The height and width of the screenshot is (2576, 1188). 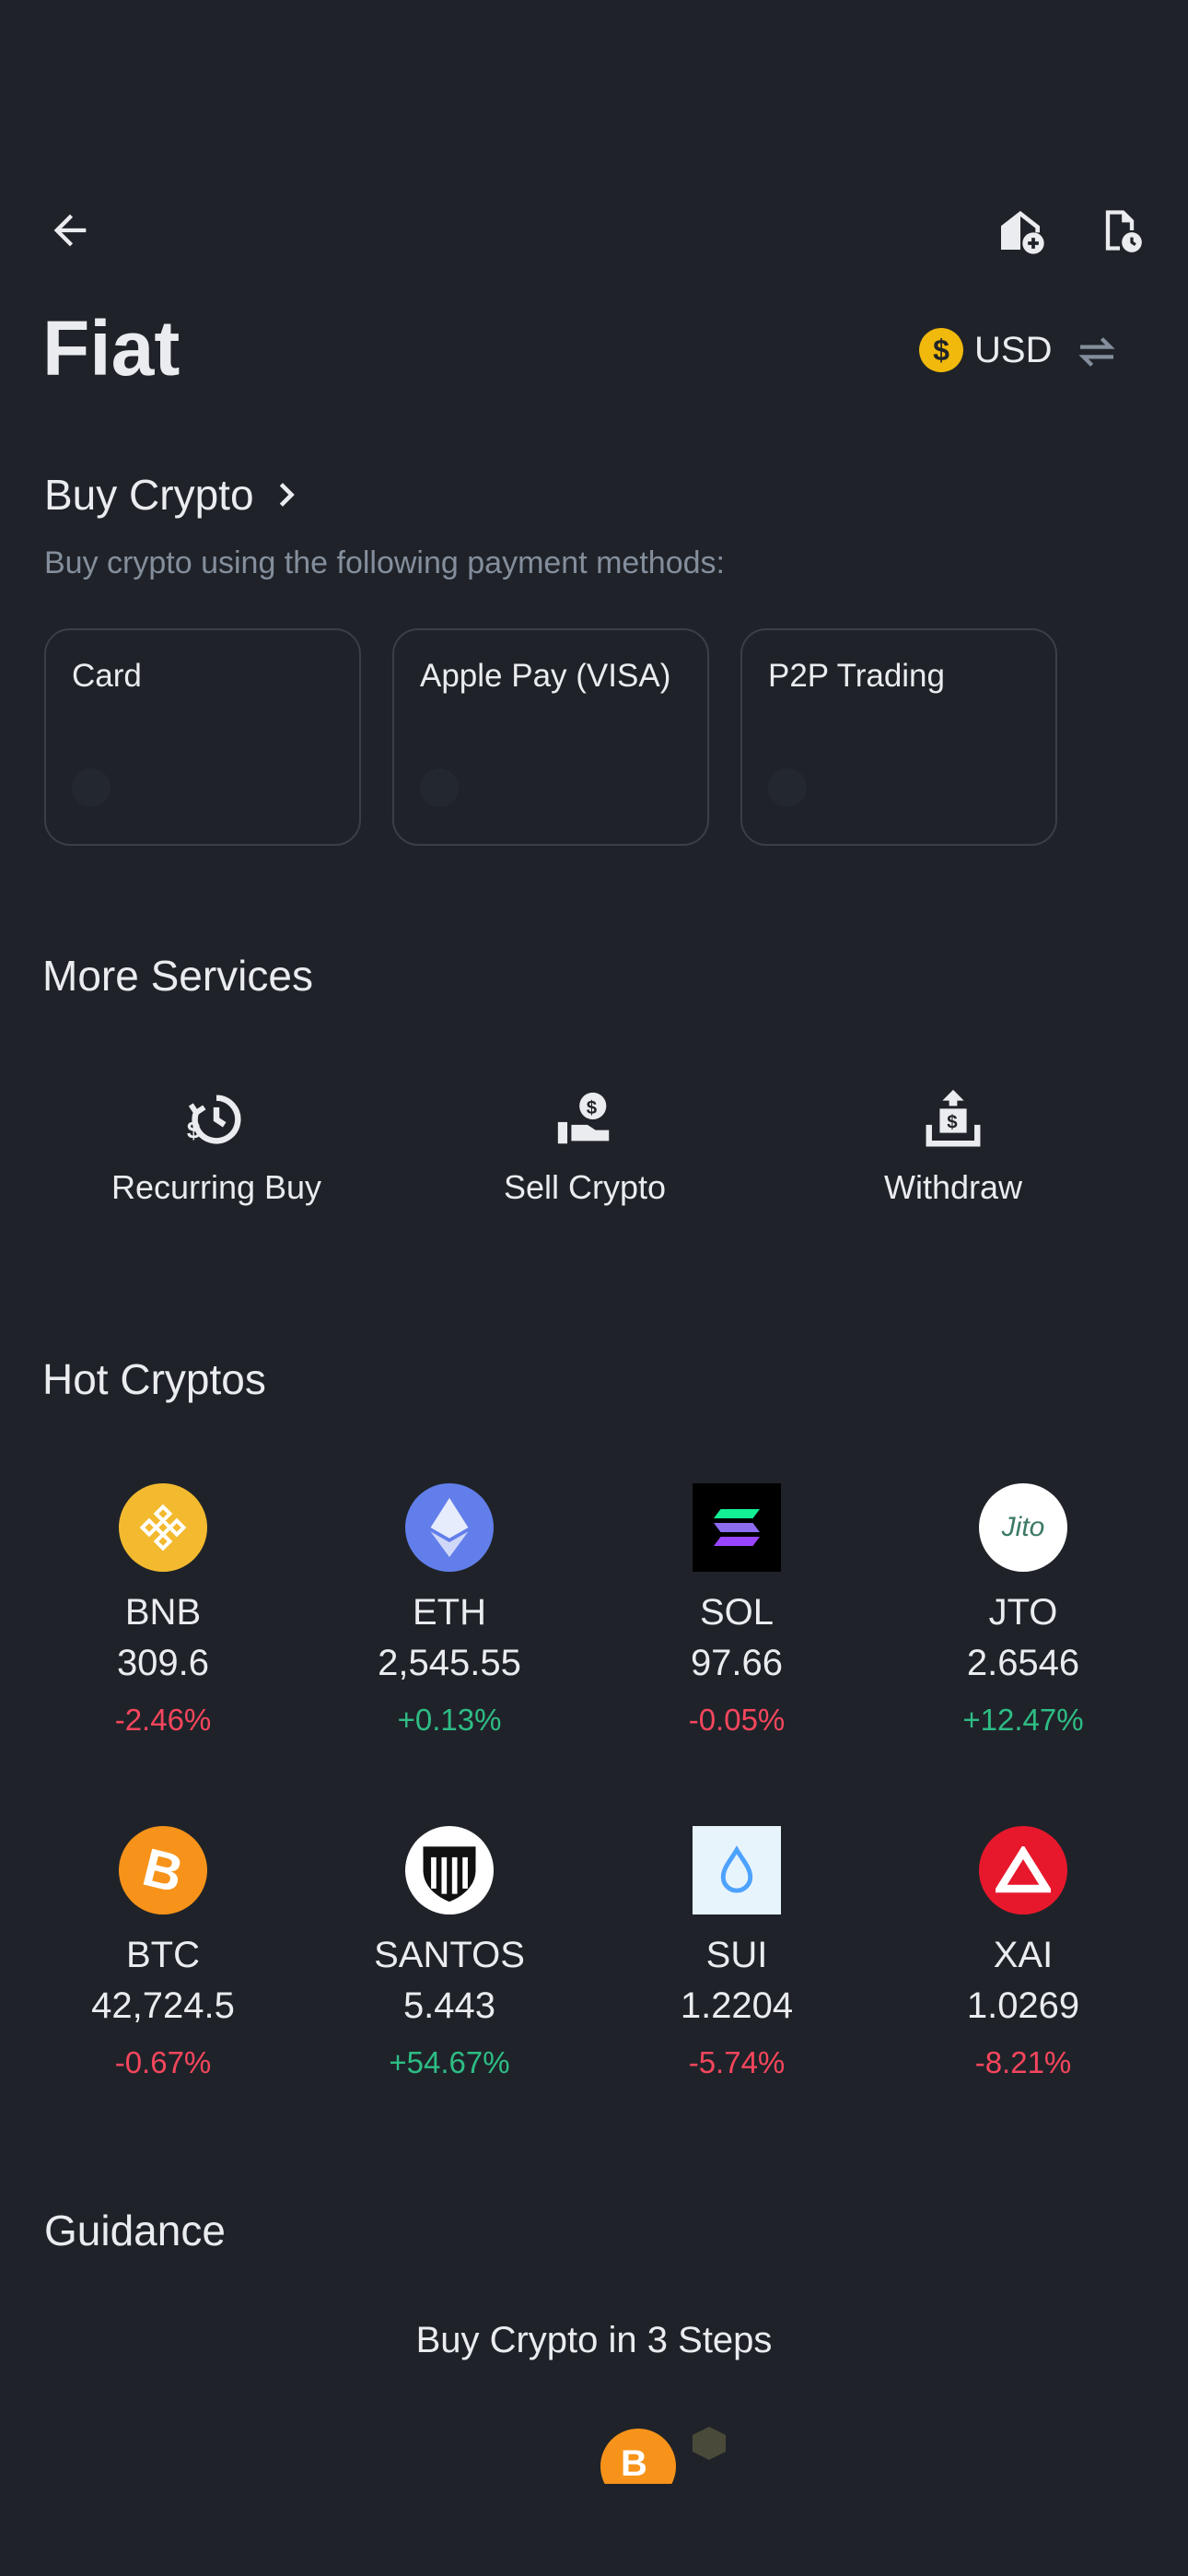 I want to click on dollar-coin-icon: $, so click(x=941, y=350).